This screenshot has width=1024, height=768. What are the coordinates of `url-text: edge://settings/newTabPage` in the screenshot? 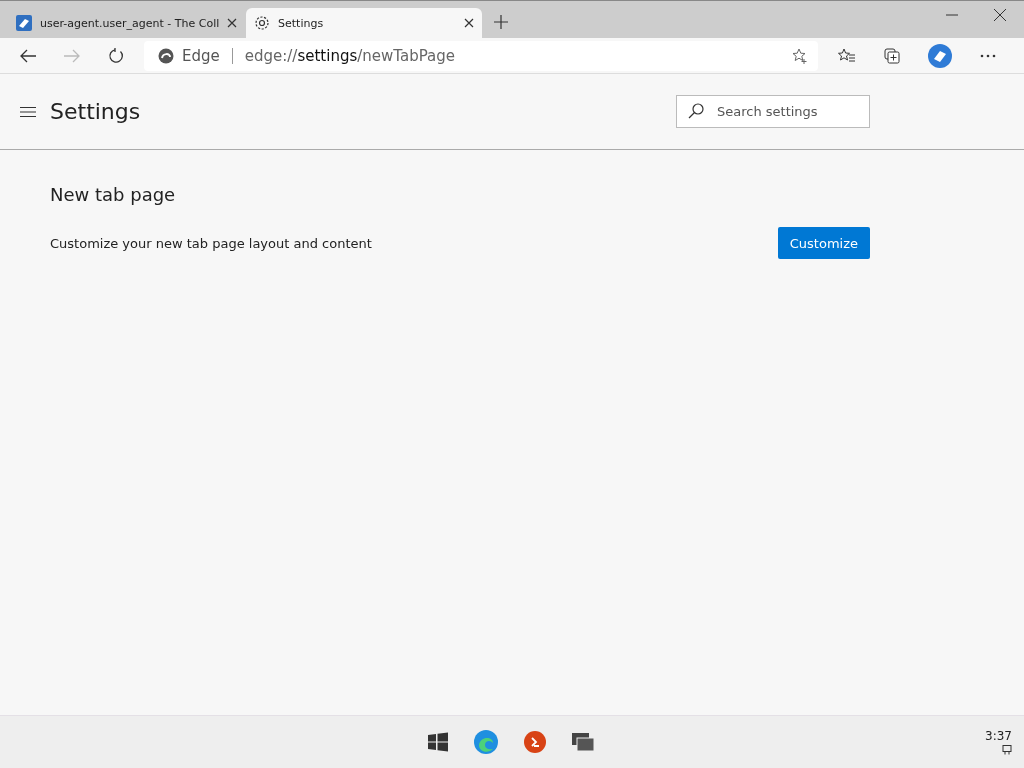 It's located at (349, 55).